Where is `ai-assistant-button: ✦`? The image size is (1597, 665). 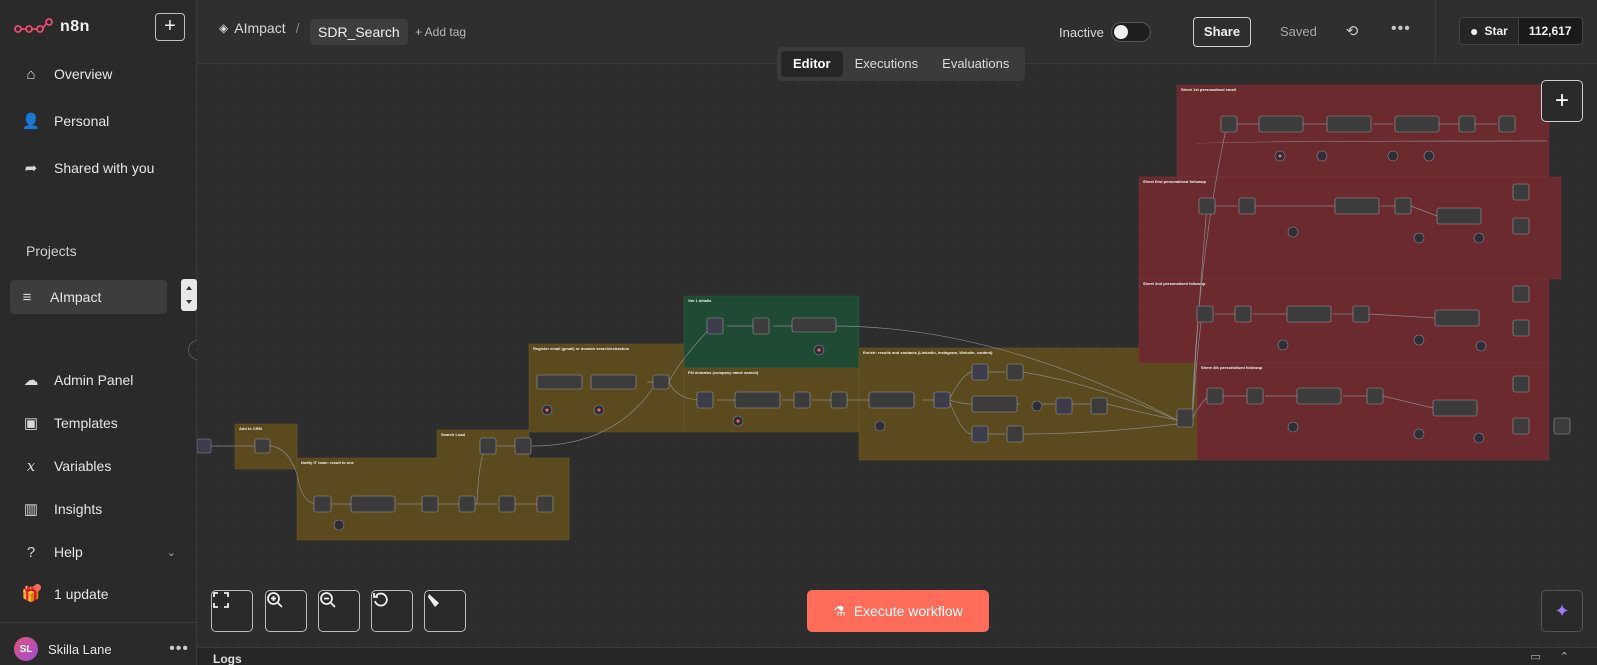 ai-assistant-button: ✦ is located at coordinates (1562, 611).